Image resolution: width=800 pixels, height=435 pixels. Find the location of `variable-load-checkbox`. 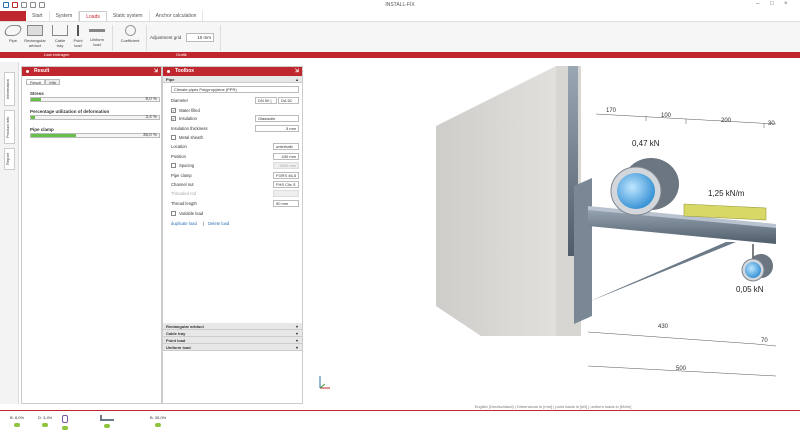

variable-load-checkbox is located at coordinates (173, 213).